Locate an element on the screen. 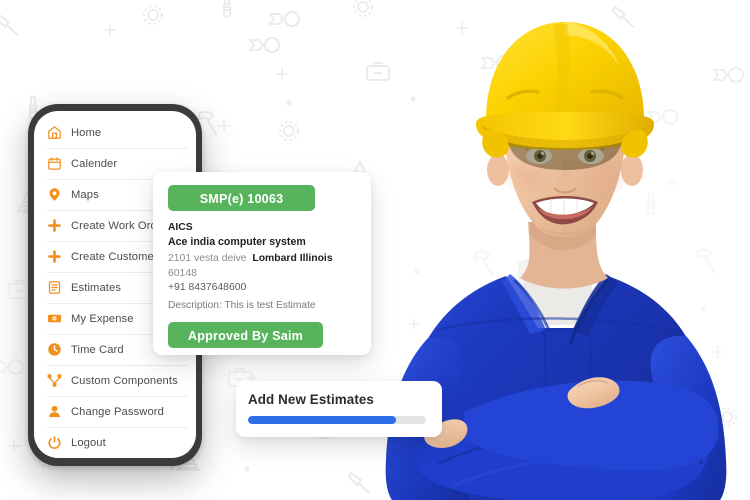 The height and width of the screenshot is (500, 750). sidebar-item-label: Logout is located at coordinates (88, 442).